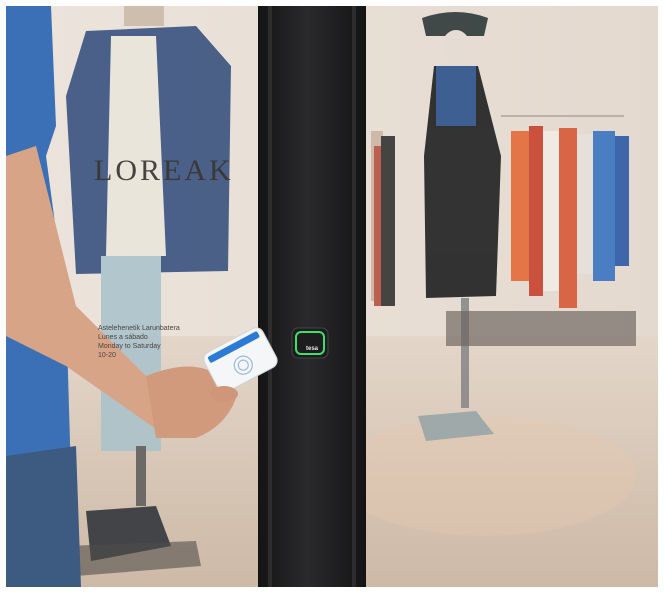 This screenshot has height=593, width=664. I want to click on store-sign: LOREAK, so click(164, 170).